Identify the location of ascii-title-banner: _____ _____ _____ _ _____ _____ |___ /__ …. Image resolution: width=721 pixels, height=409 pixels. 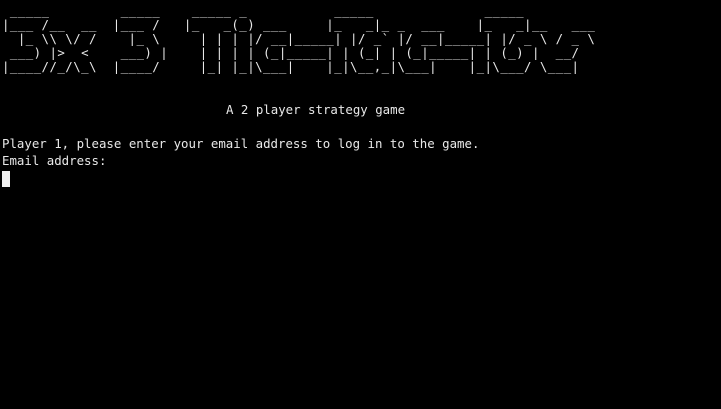
(298, 39).